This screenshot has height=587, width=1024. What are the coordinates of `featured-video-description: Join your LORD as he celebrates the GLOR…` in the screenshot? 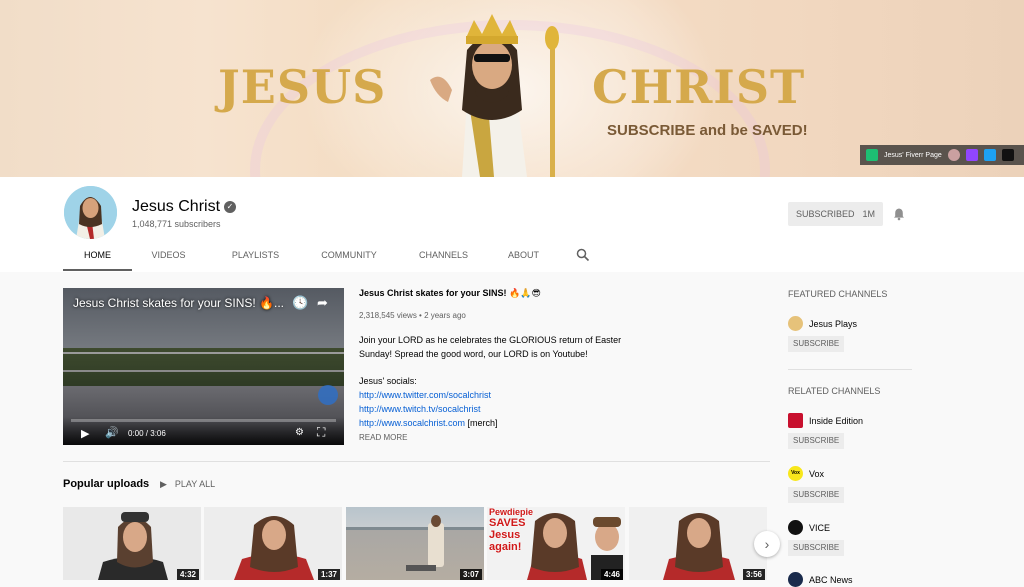 It's located at (499, 381).